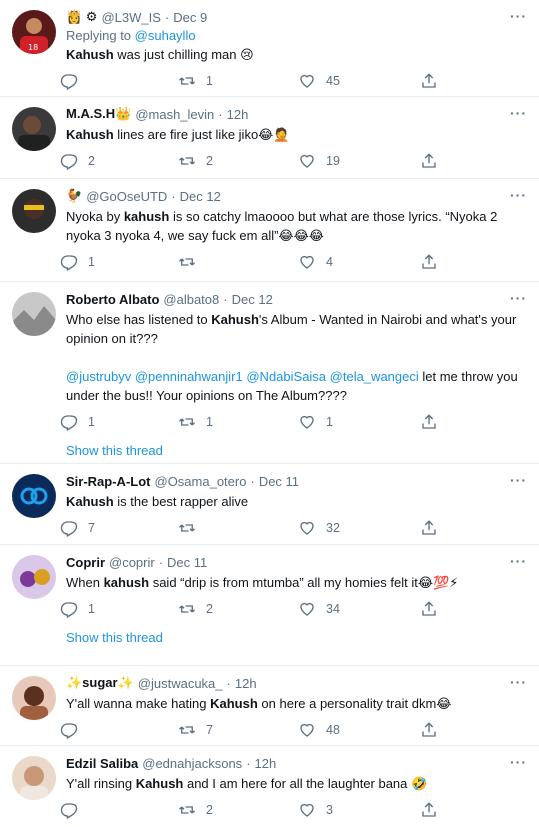  What do you see at coordinates (192, 763) in the screenshot?
I see `user-handle: @ednahjacksons` at bounding box center [192, 763].